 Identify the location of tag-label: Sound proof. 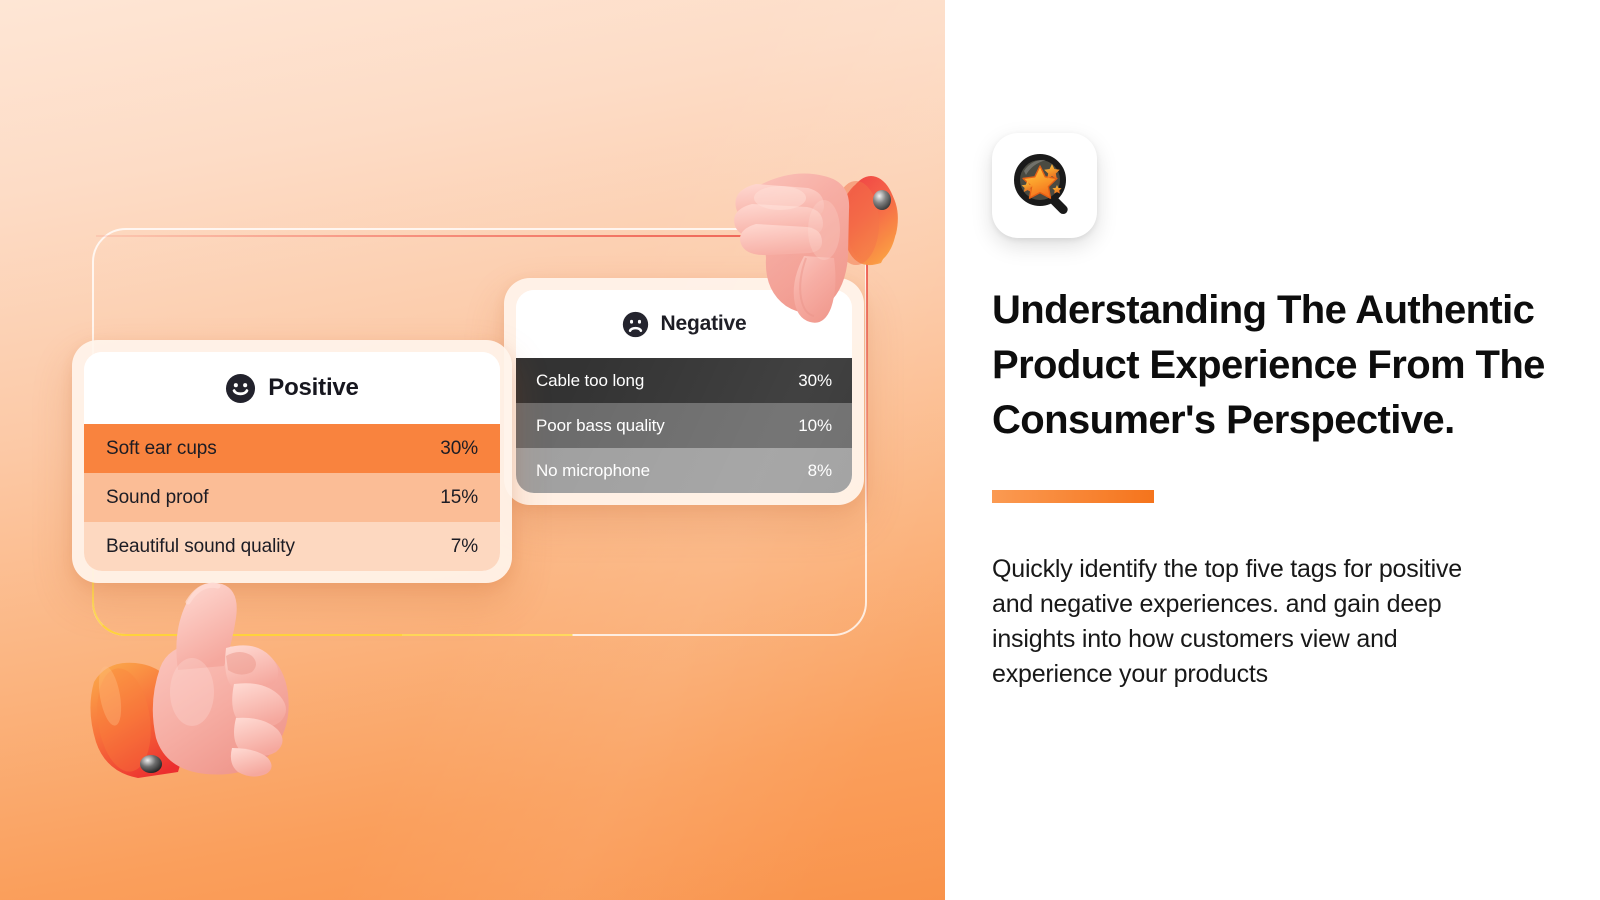
(157, 497).